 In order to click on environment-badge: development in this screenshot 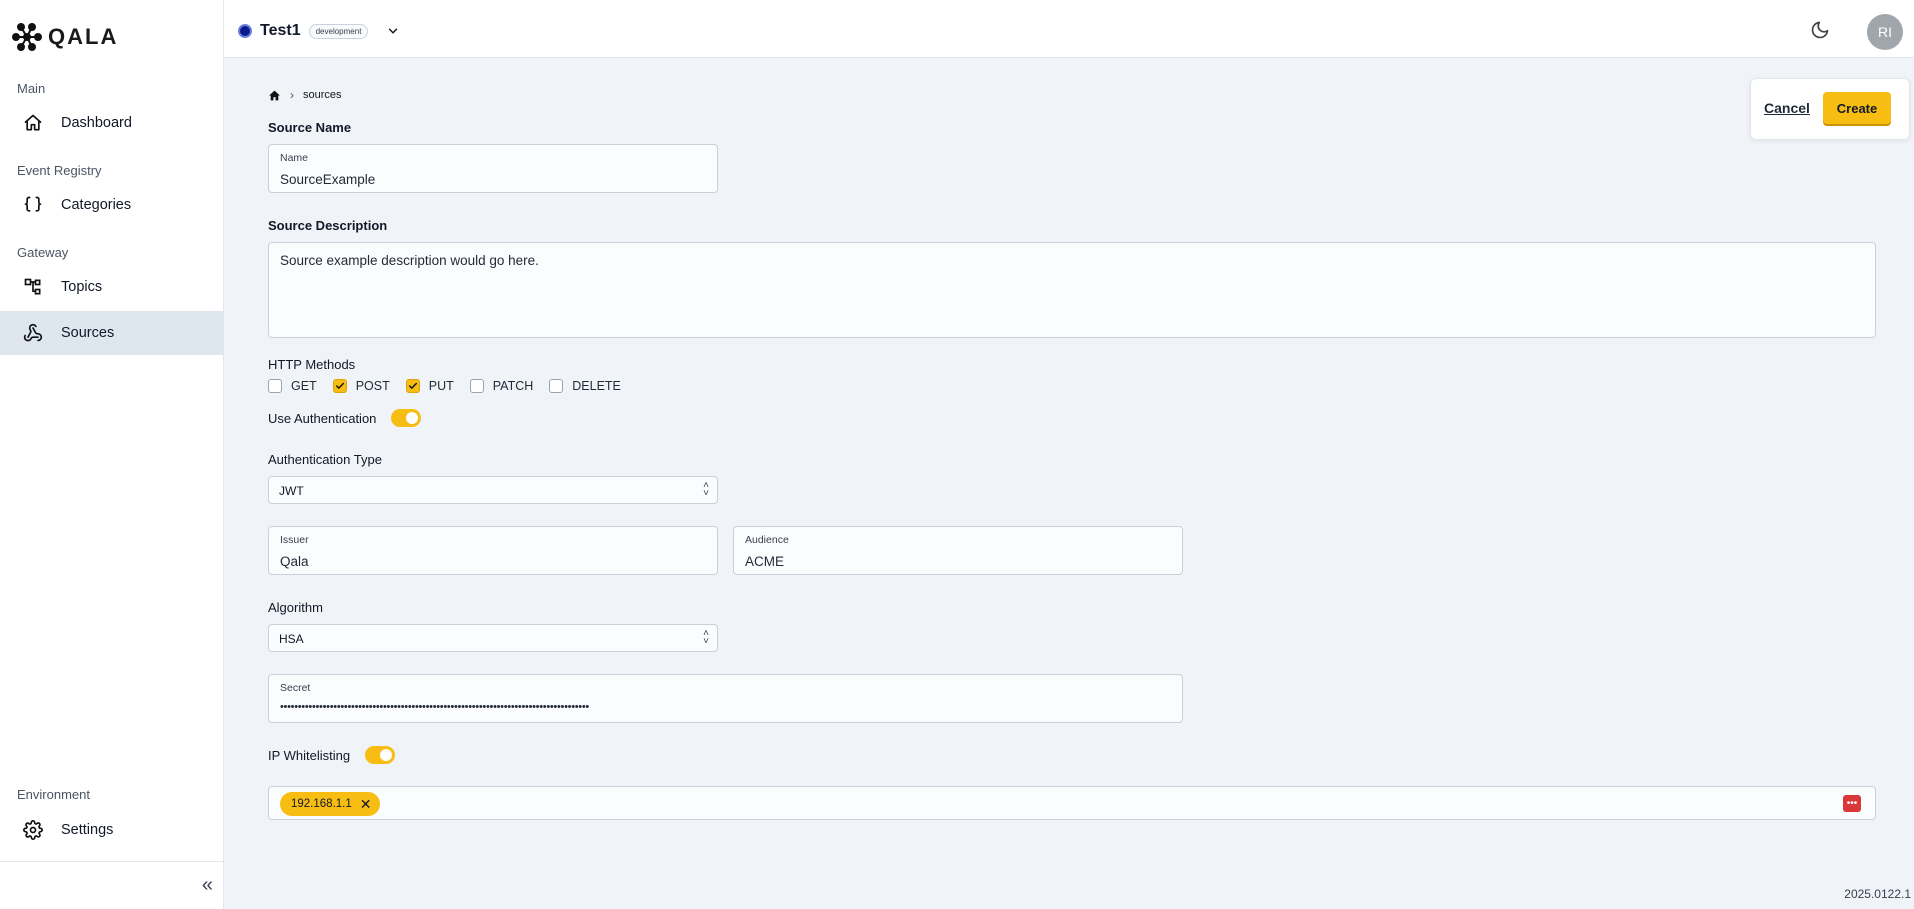, I will do `click(338, 31)`.